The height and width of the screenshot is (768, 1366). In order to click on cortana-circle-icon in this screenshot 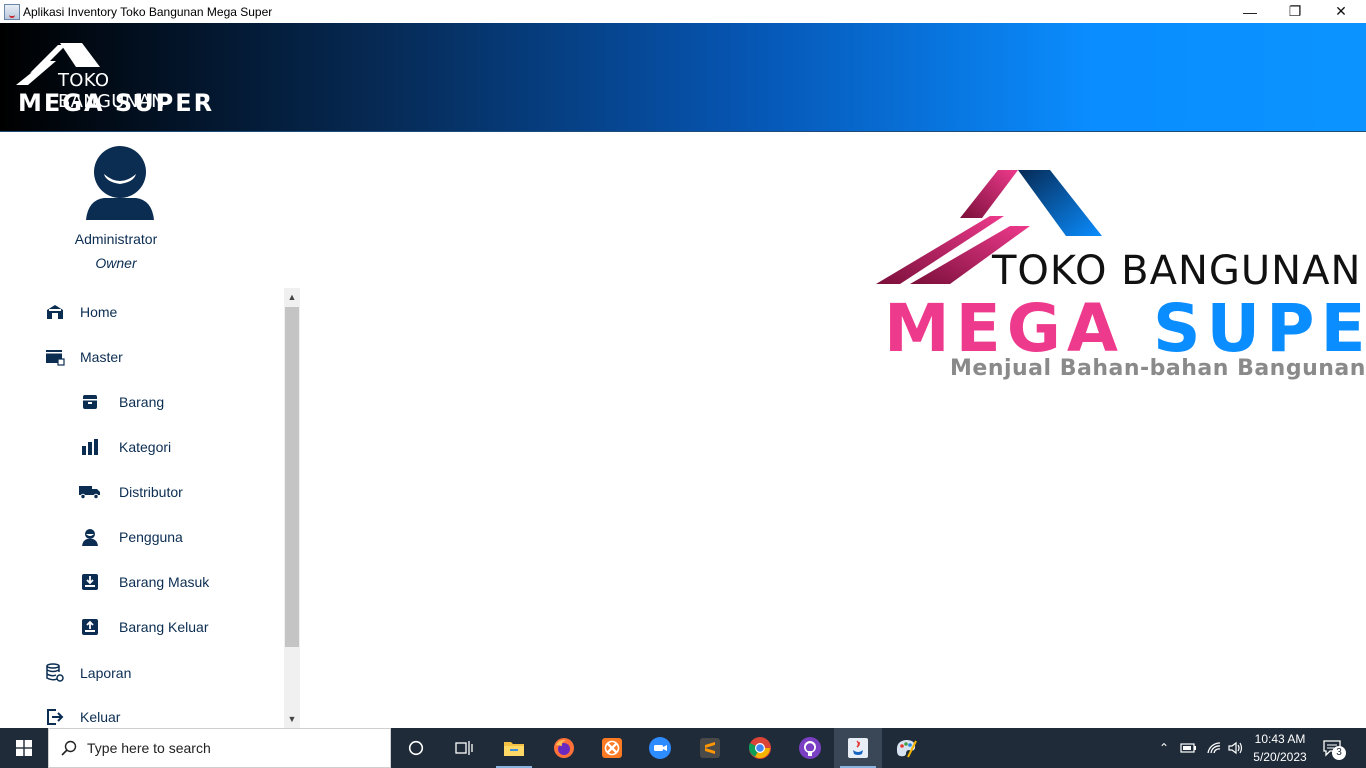, I will do `click(416, 748)`.